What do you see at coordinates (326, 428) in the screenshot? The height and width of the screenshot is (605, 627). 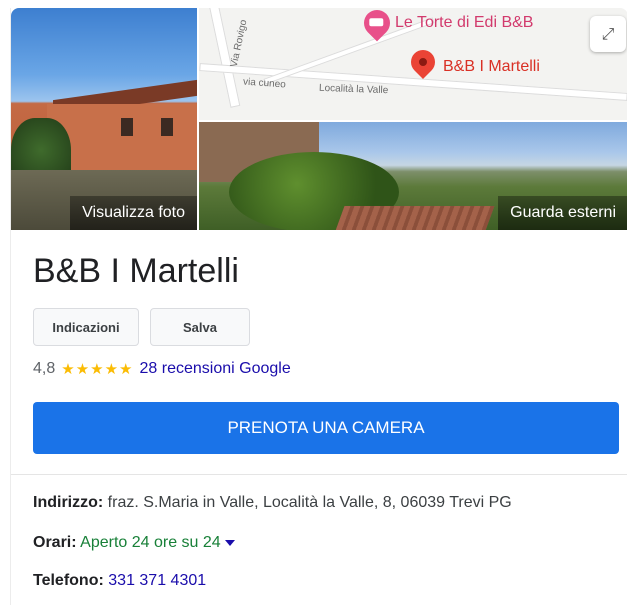 I see `book-room-button: PRENOTA UNA CAMERA` at bounding box center [326, 428].